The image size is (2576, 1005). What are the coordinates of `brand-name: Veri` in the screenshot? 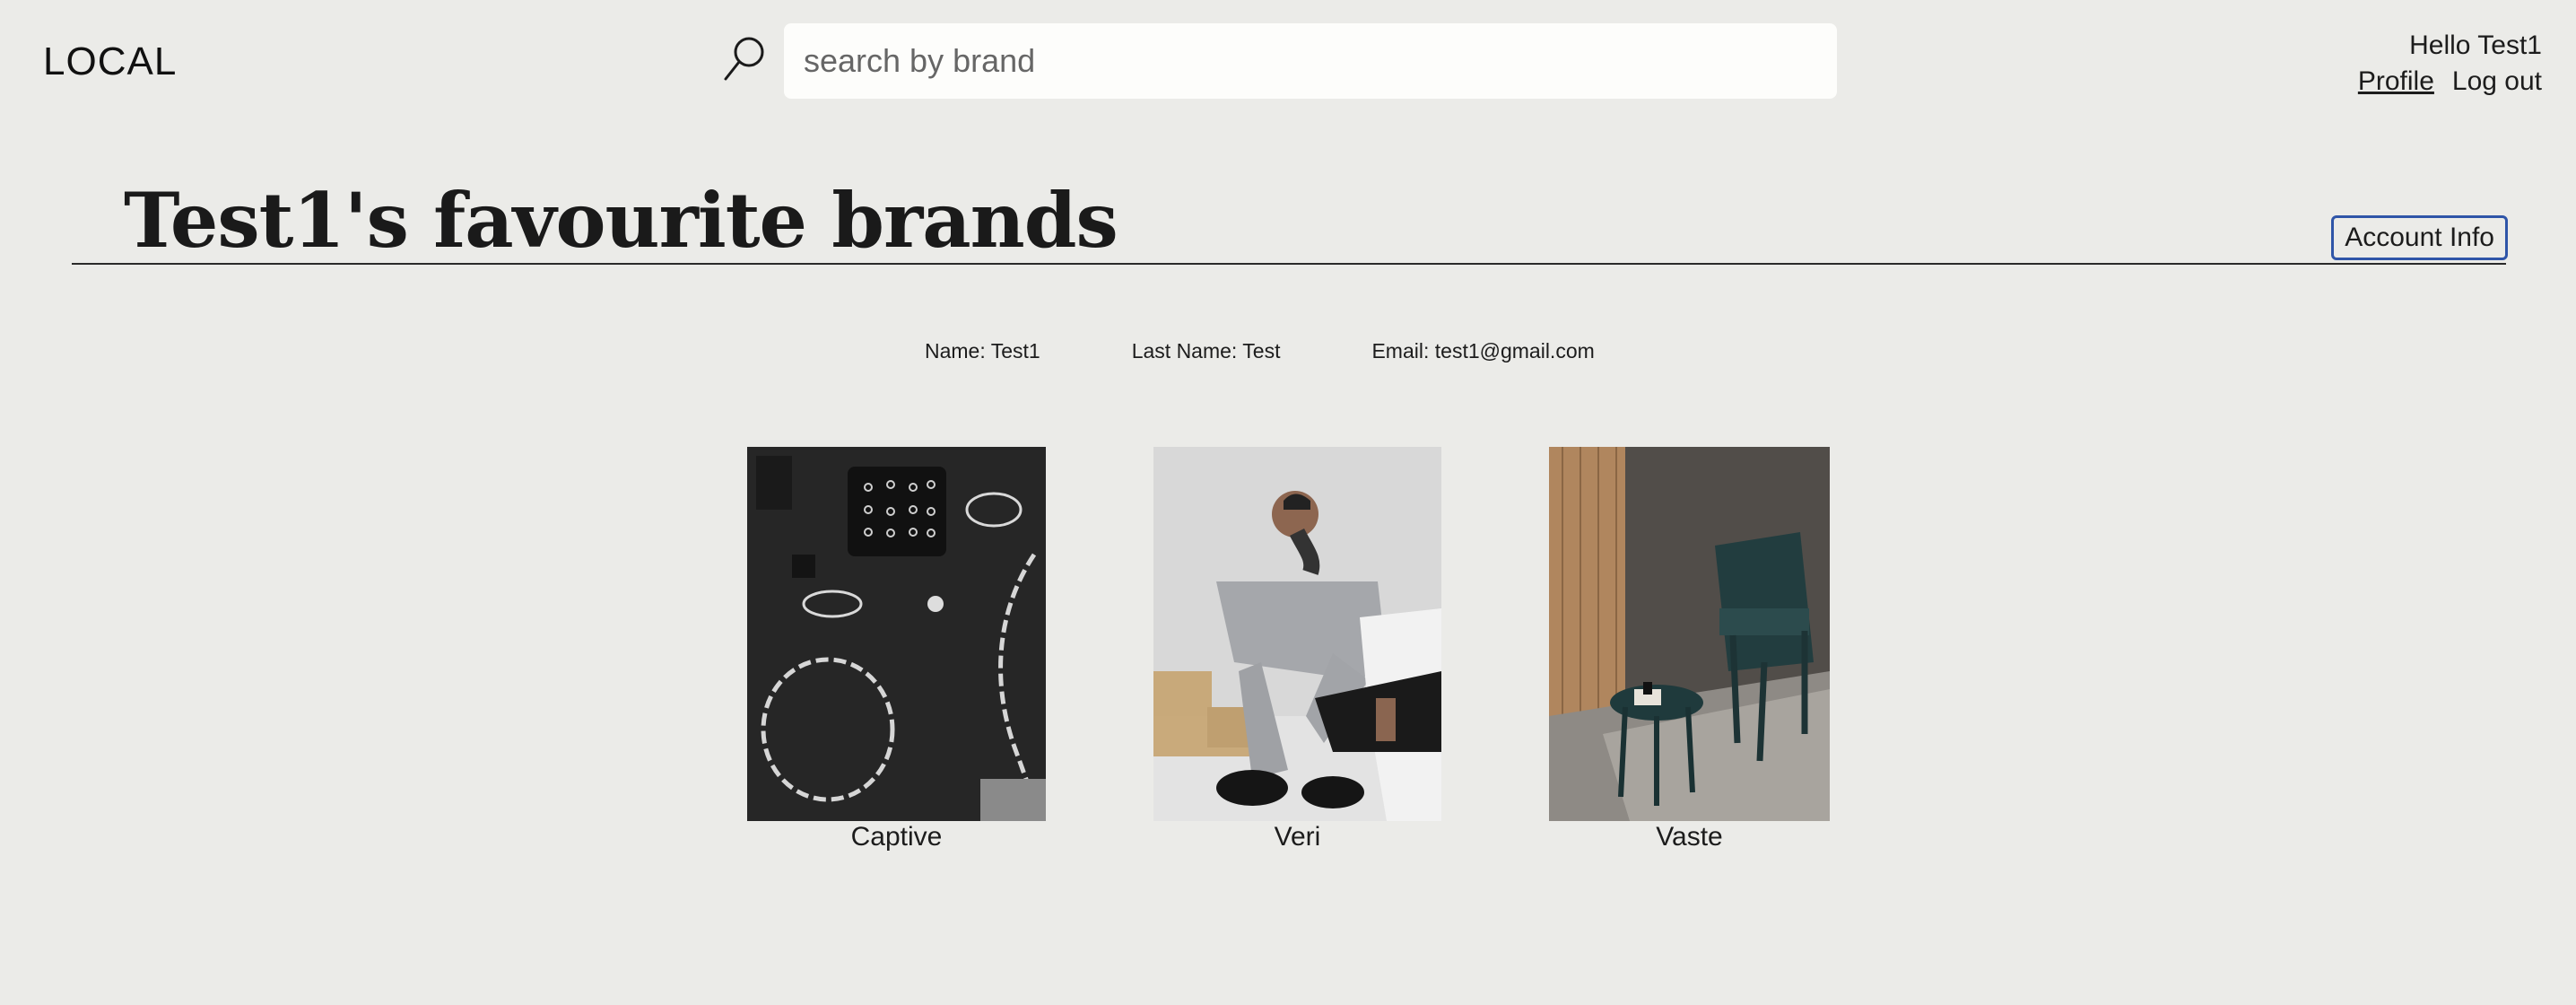 It's located at (1297, 837).